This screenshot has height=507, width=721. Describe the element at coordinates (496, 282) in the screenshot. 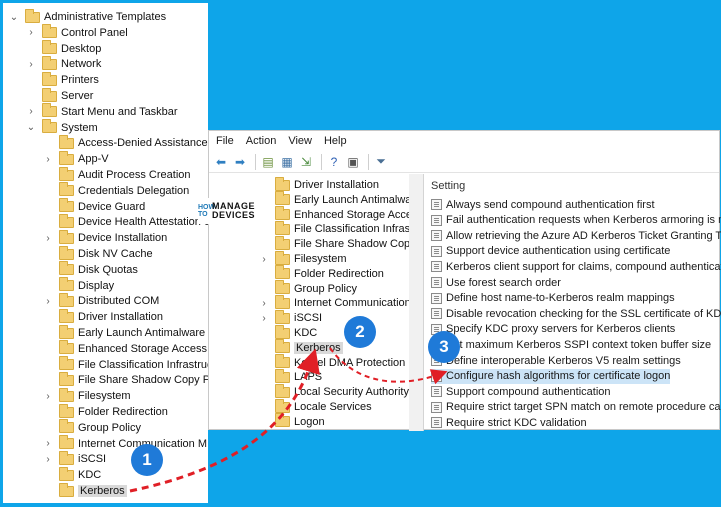

I see `setting-row: Use forest search order` at that location.